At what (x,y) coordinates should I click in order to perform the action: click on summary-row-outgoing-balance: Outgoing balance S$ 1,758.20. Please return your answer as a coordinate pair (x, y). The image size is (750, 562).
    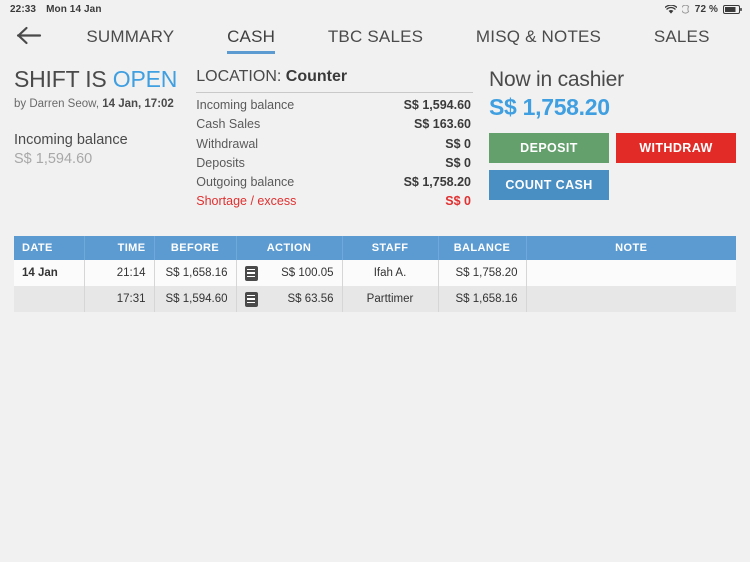
    Looking at the image, I should click on (334, 179).